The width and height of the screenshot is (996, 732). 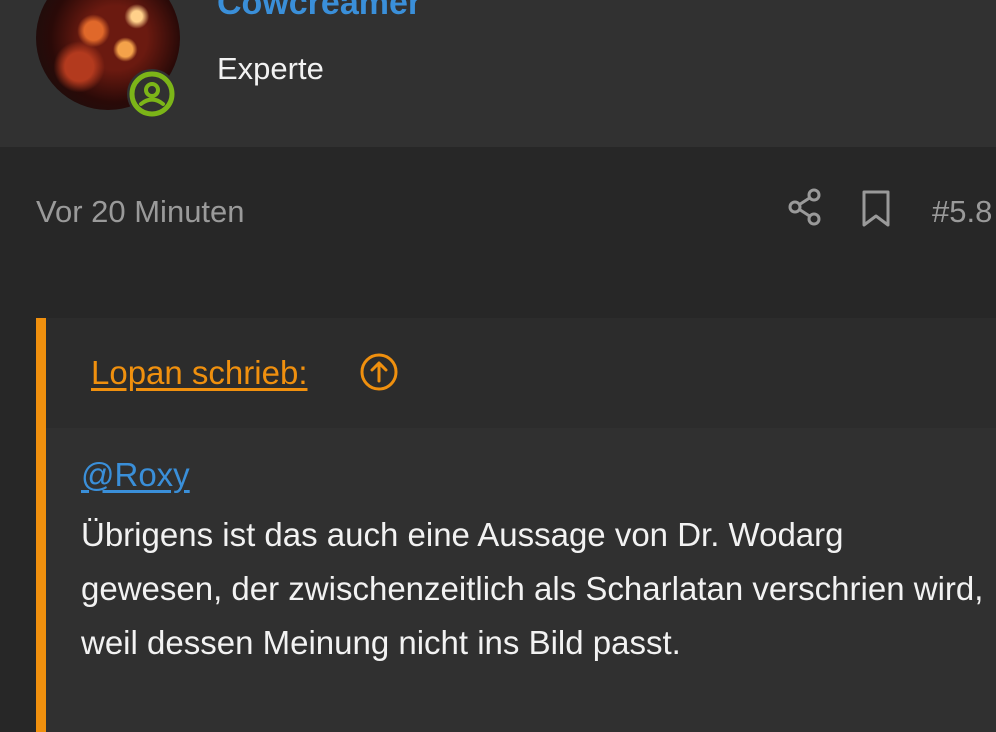 What do you see at coordinates (319, 10) in the screenshot?
I see `author-name: Cowcreamer` at bounding box center [319, 10].